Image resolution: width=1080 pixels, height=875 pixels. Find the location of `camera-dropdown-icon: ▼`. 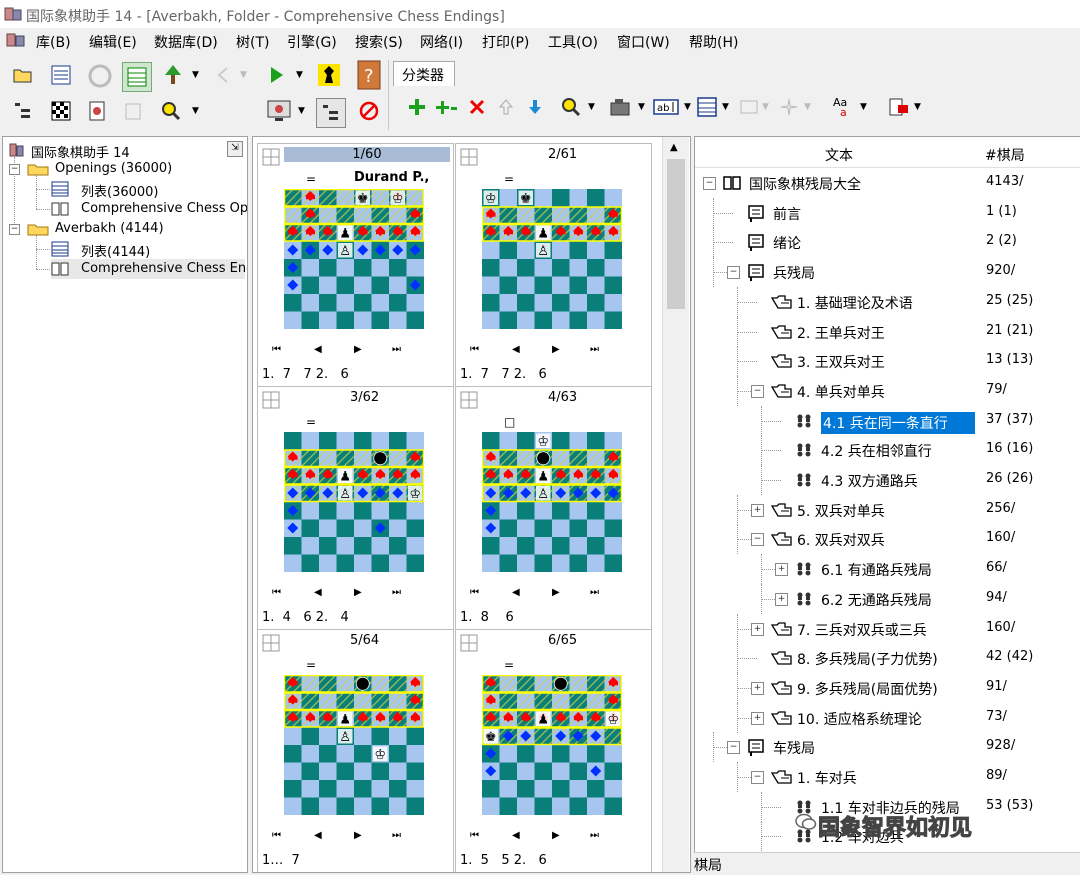

camera-dropdown-icon: ▼ is located at coordinates (641, 107).